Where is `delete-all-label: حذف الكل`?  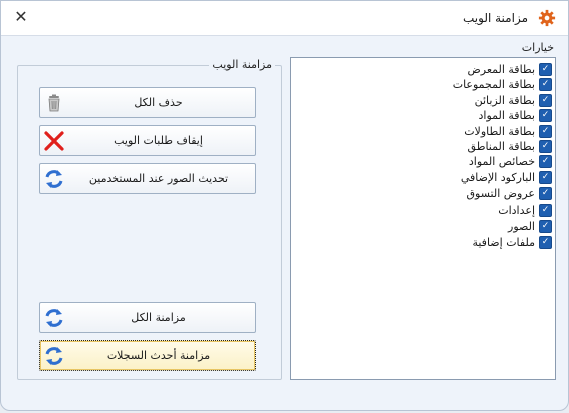
delete-all-label: حذف الكل is located at coordinates (158, 102).